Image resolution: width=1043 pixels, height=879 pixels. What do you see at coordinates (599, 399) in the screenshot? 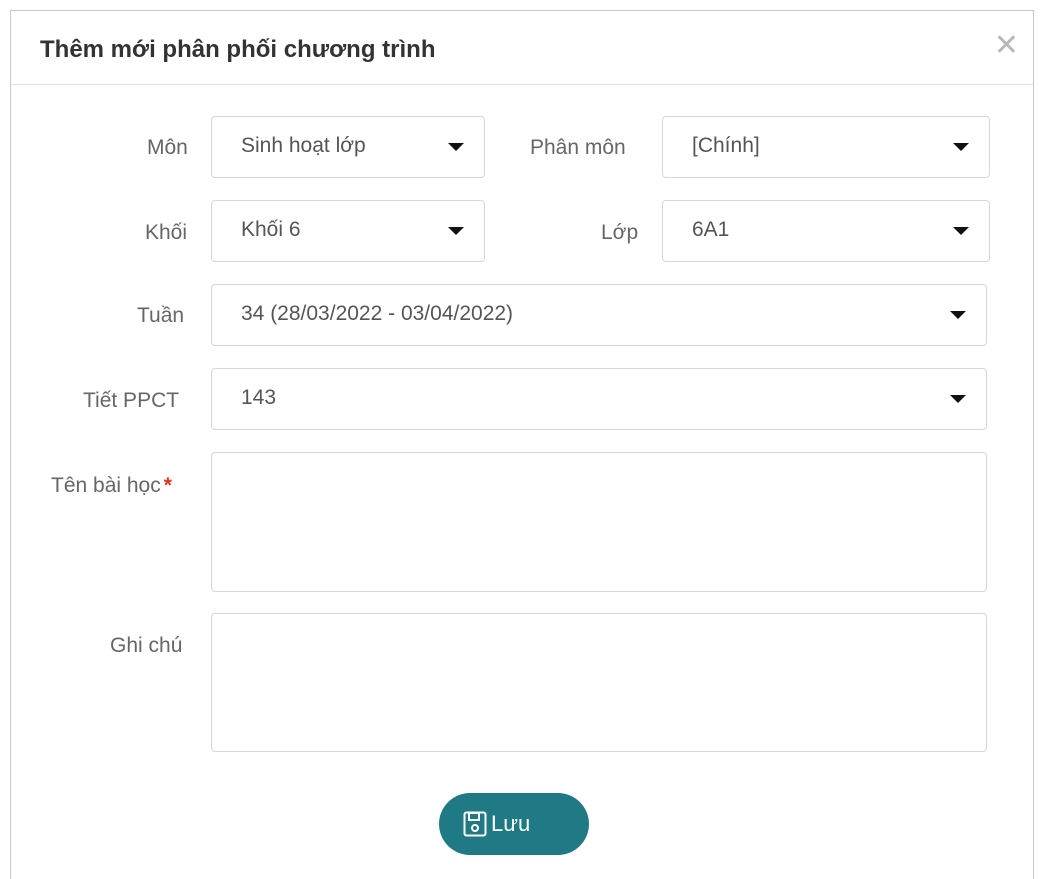
I see `period-select: 143` at bounding box center [599, 399].